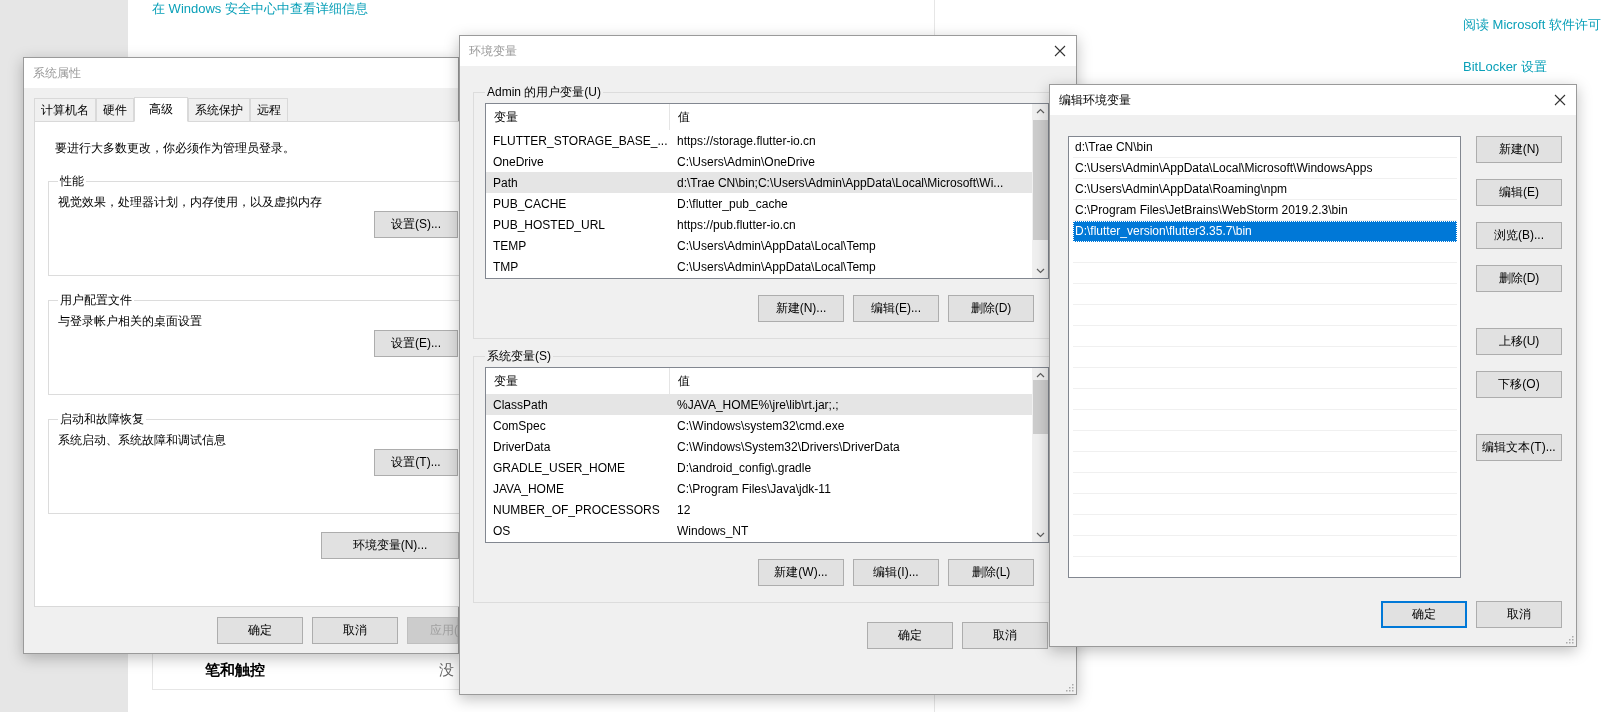 The image size is (1619, 712). I want to click on window-title: 系统属性, so click(57, 73).